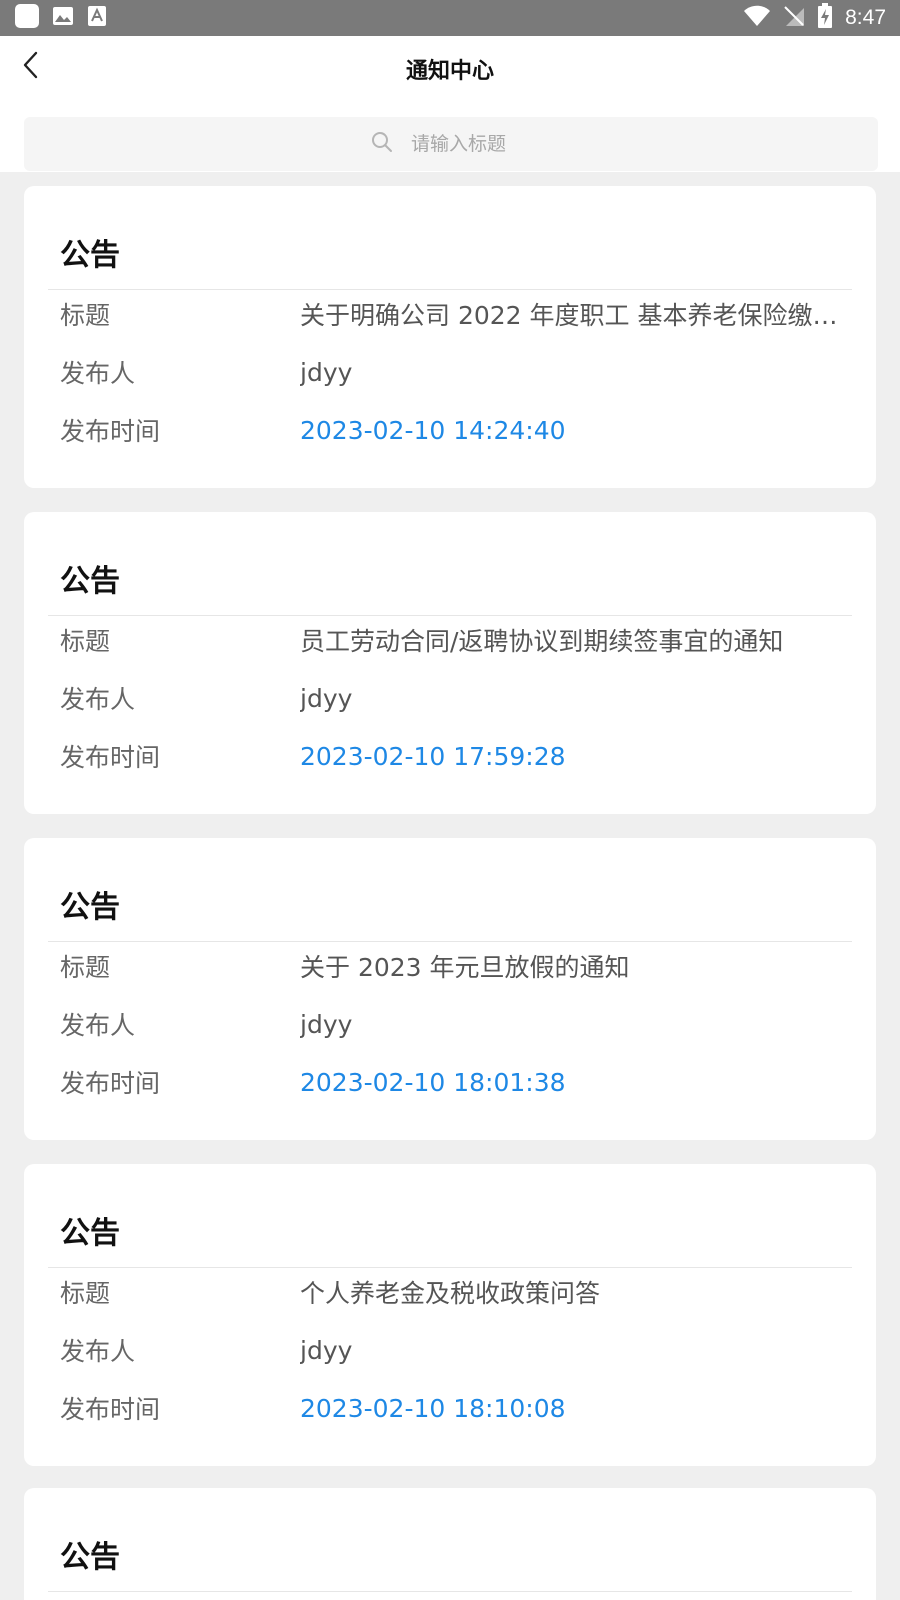  What do you see at coordinates (450, 18) in the screenshot?
I see `status-bar: 8:47` at bounding box center [450, 18].